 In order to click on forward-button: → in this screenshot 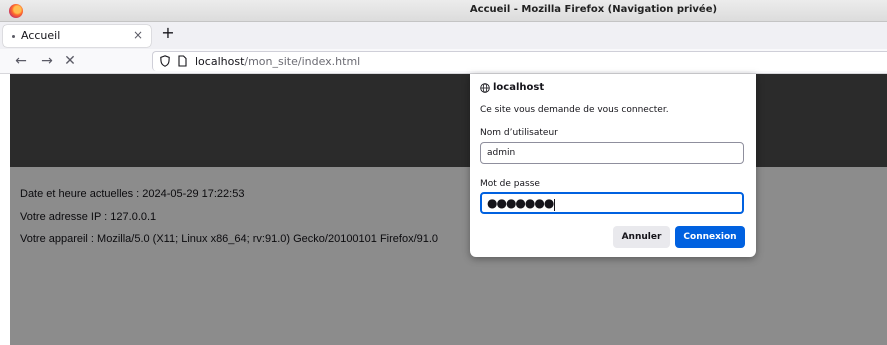, I will do `click(47, 61)`.